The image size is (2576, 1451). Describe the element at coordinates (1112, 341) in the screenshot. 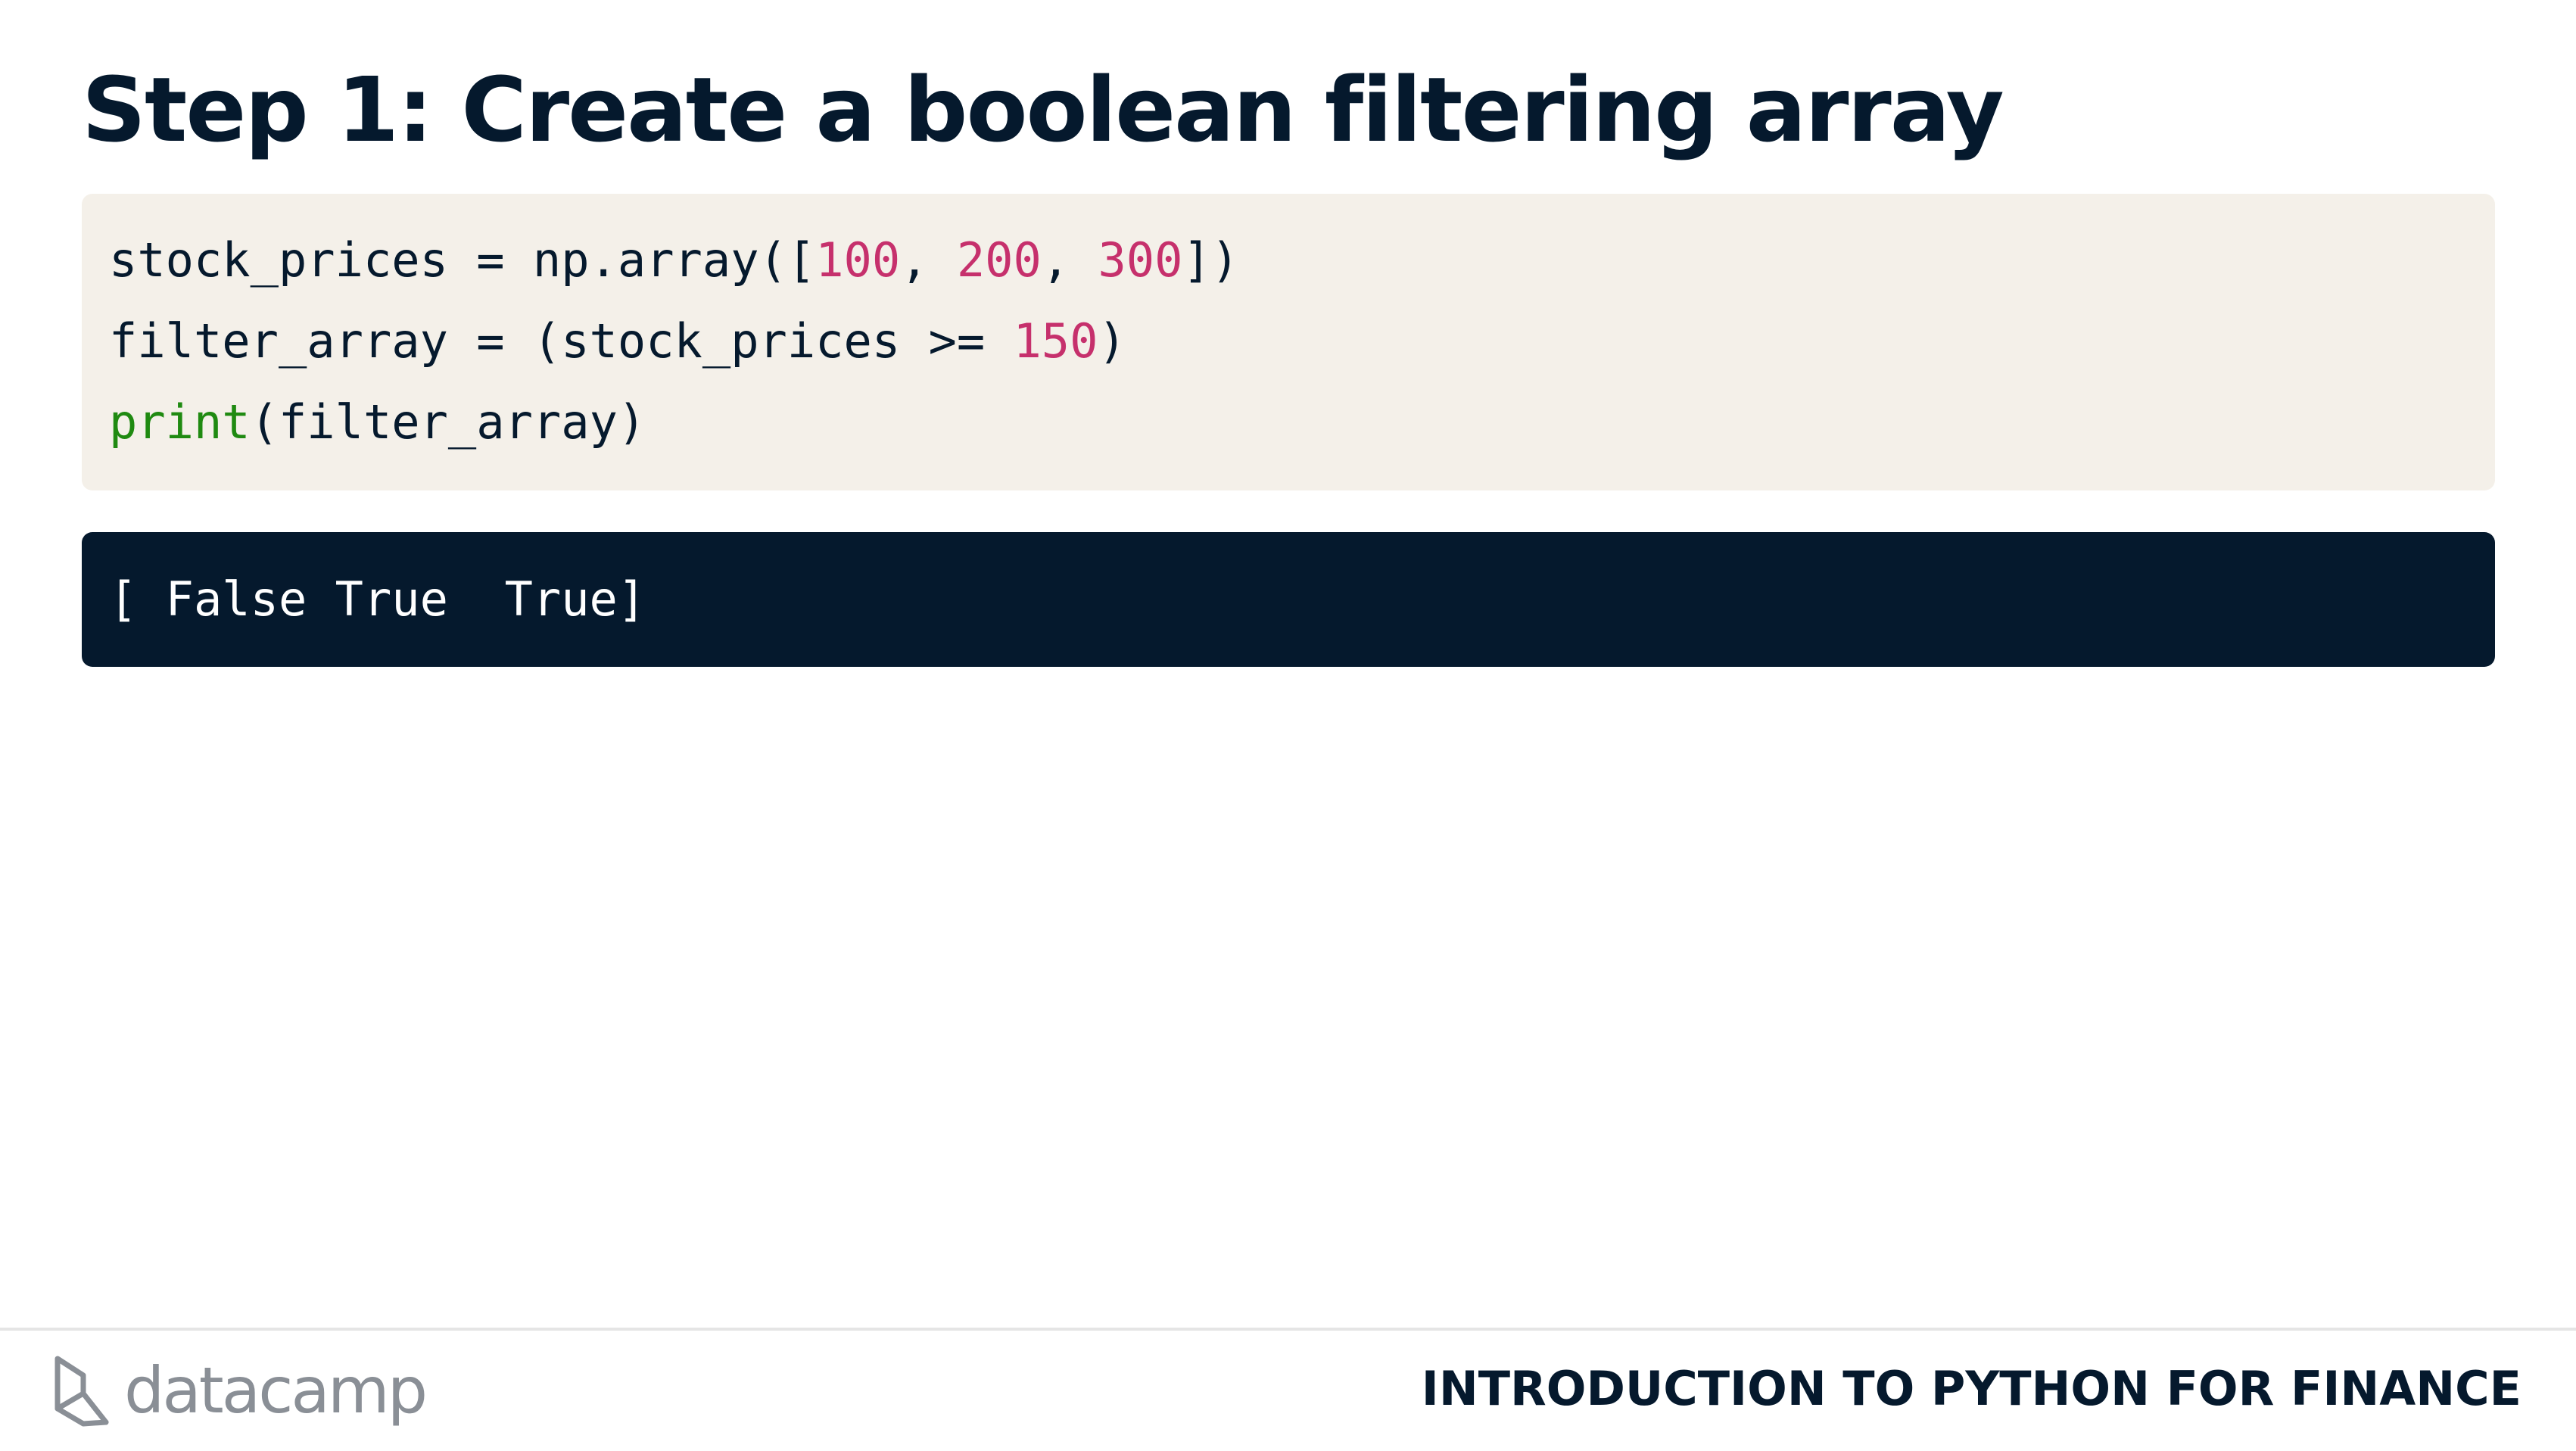

I see `code-text: )` at that location.